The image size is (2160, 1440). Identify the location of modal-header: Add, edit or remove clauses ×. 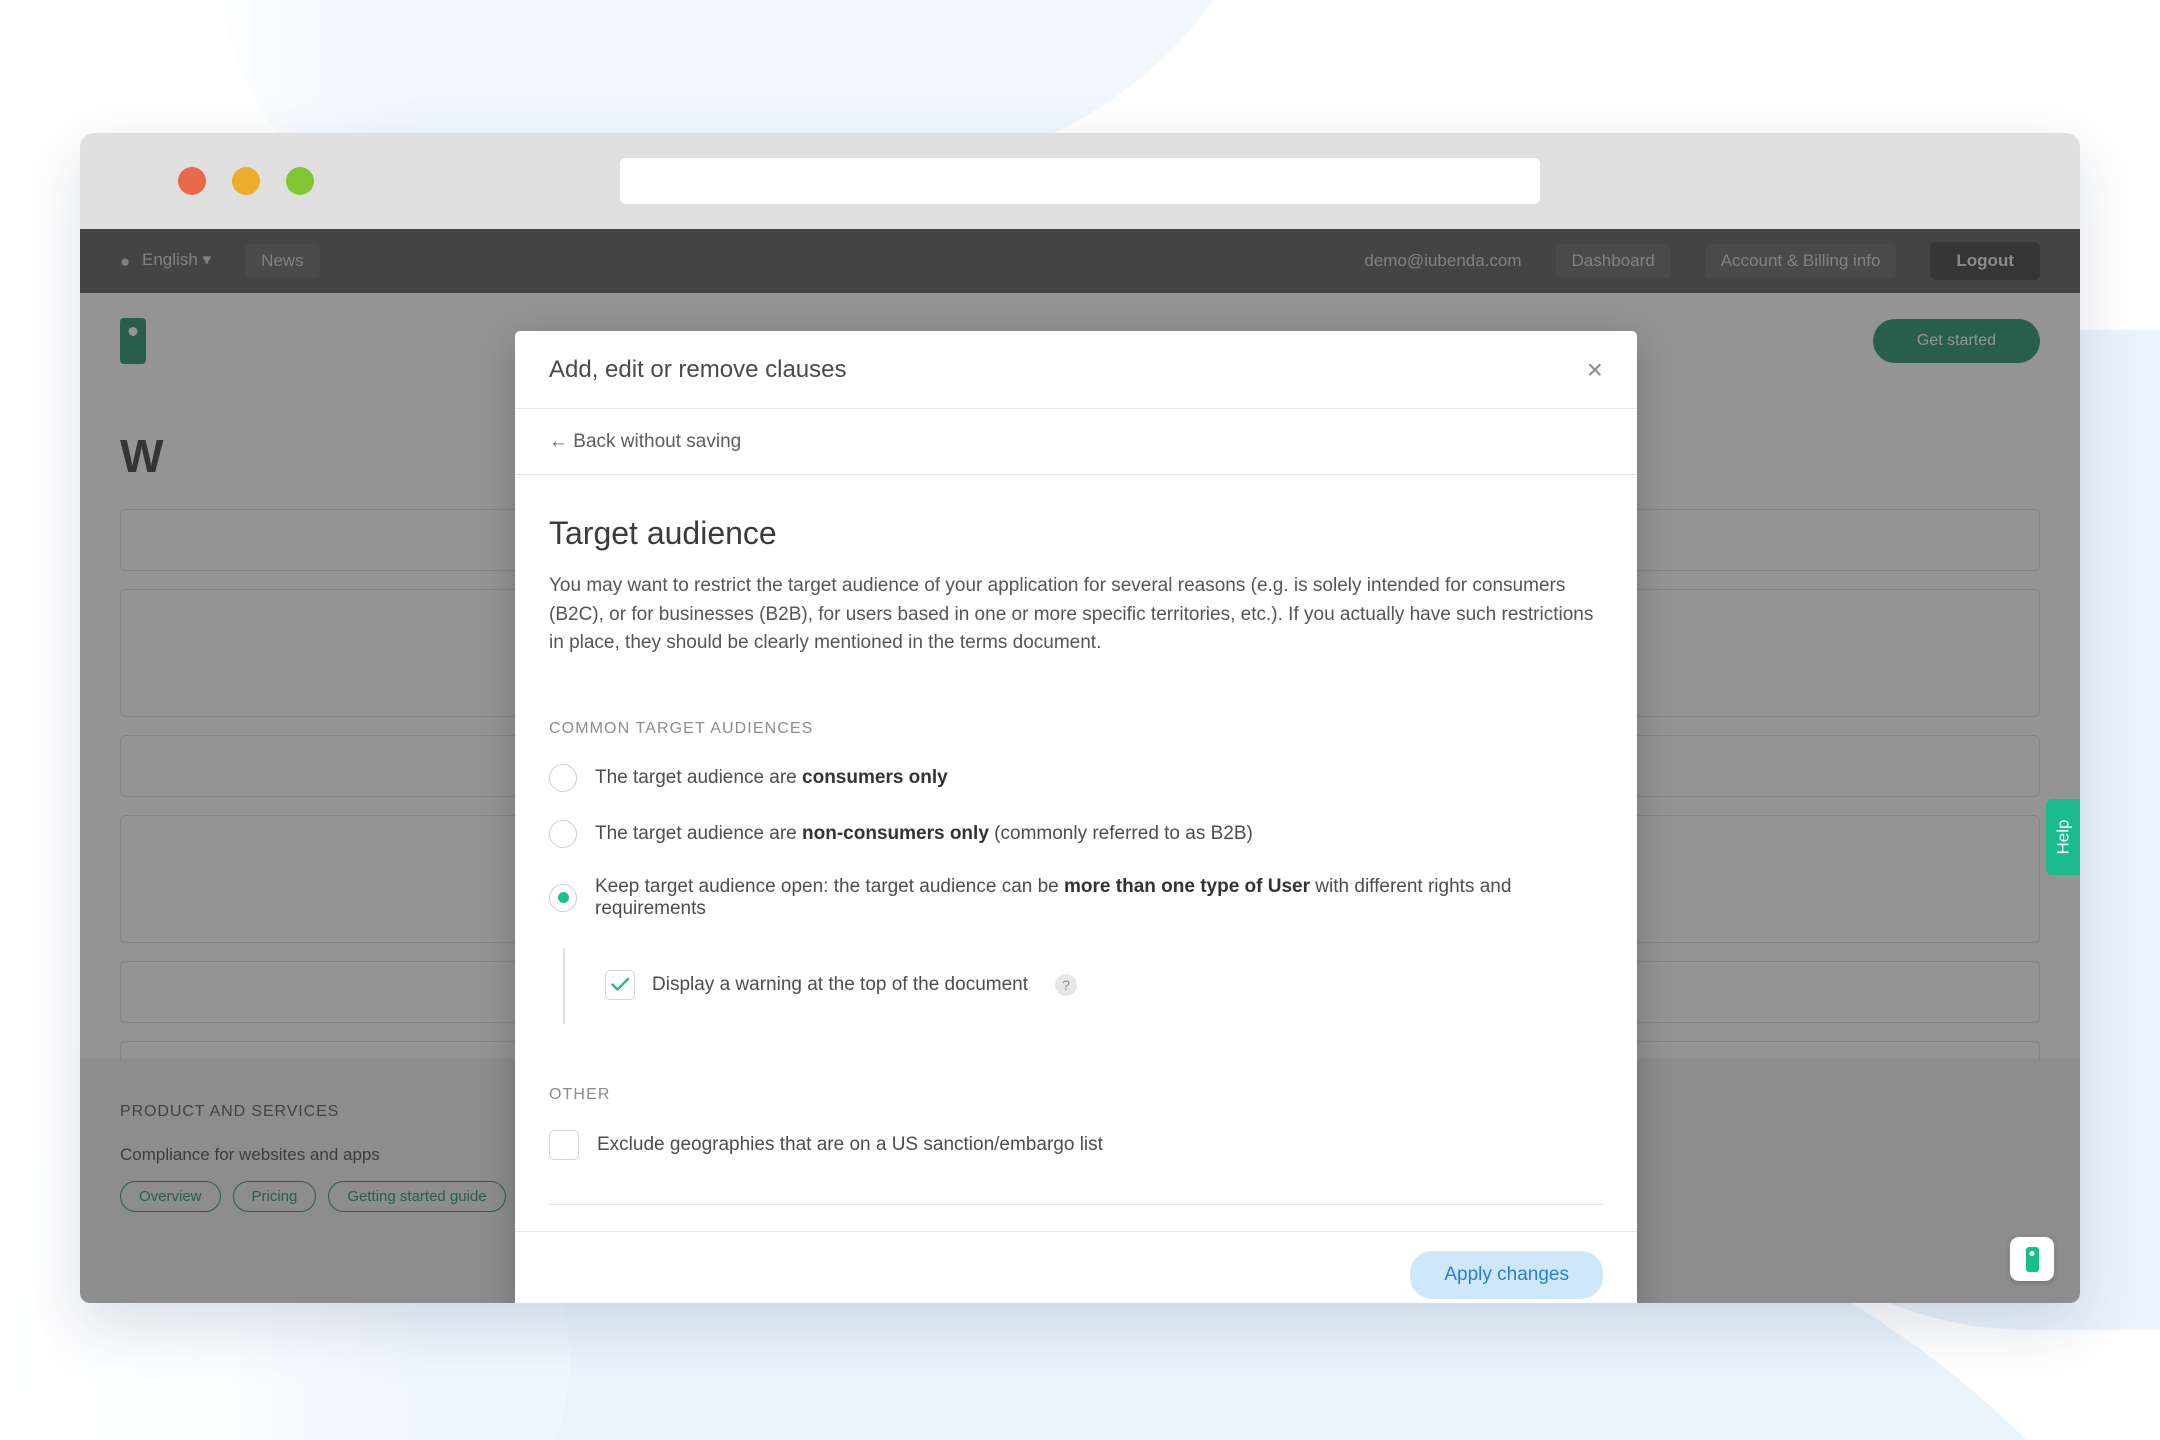
(1076, 370).